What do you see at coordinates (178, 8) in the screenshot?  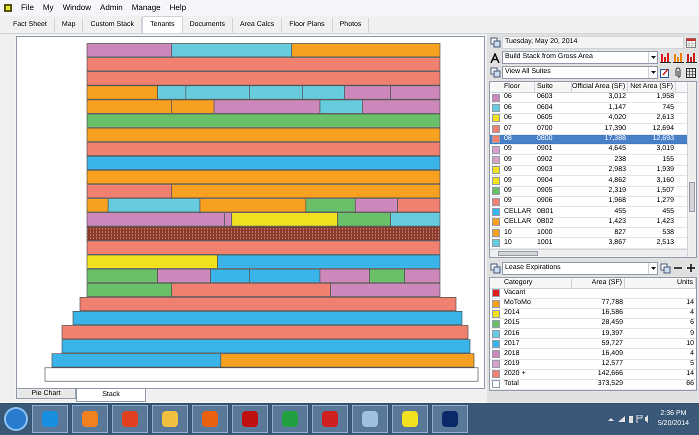 I see `menu-item: Help` at bounding box center [178, 8].